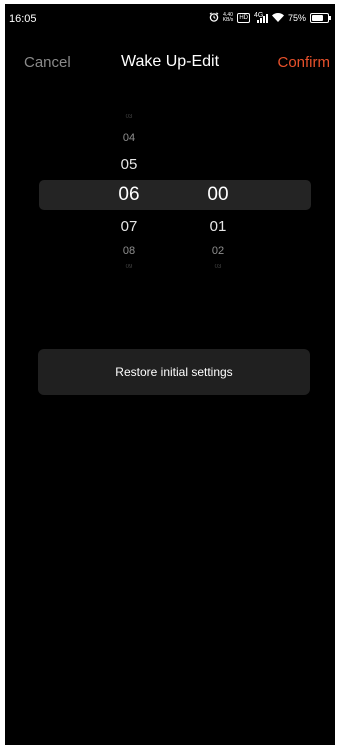  Describe the element at coordinates (296, 18) in the screenshot. I see `battery-percent: 75%` at that location.